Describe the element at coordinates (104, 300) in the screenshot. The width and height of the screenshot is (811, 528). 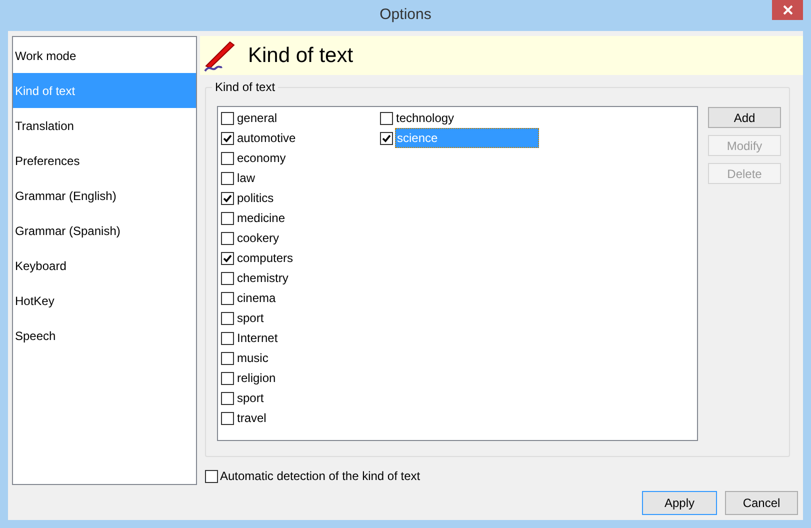
I see `sidebar-item: HotKey` at that location.